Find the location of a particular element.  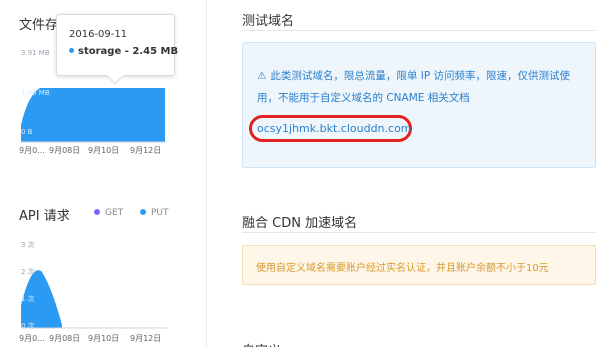

api-xtick: 9月12日 is located at coordinates (146, 338).